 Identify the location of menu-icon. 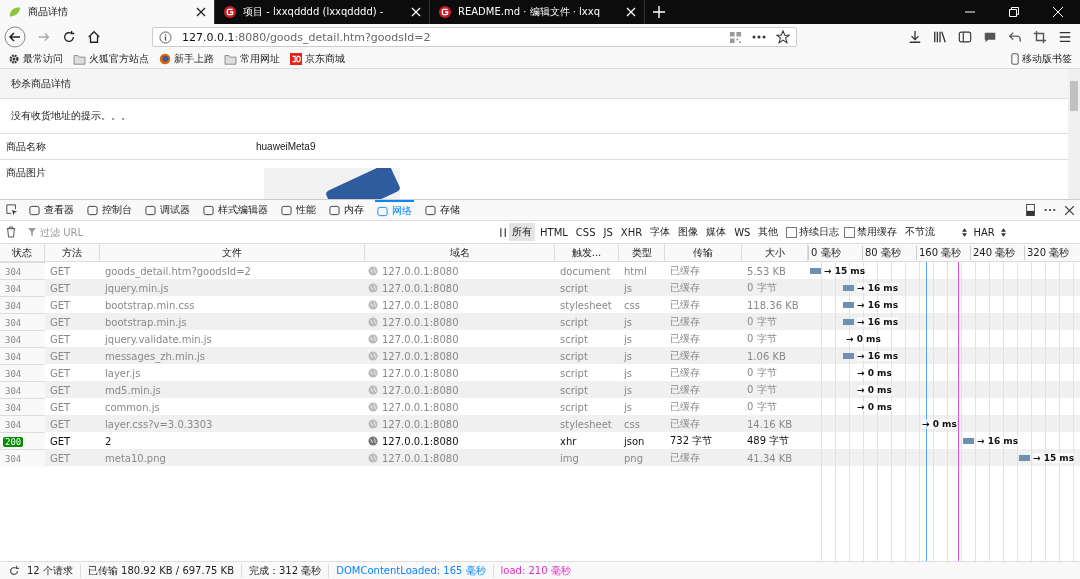
(1065, 37).